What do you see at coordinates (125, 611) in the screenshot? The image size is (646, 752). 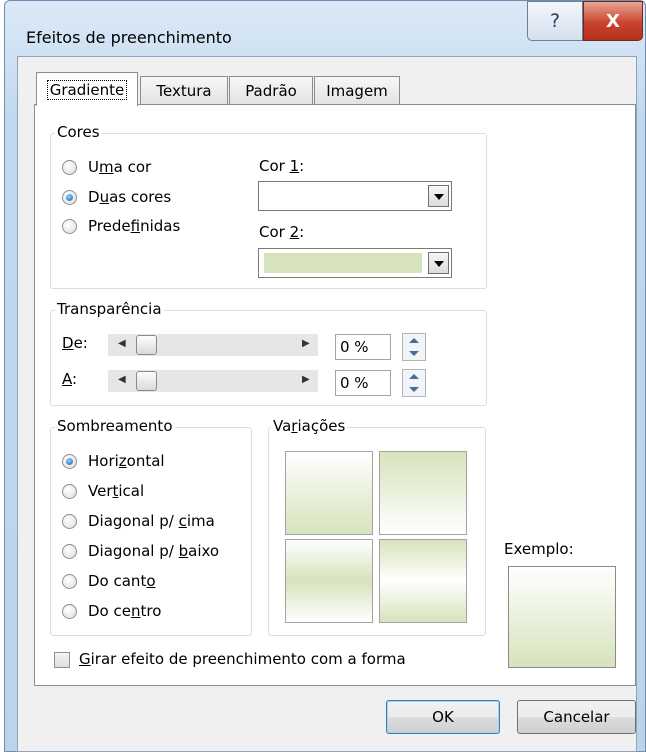 I see `radio-label: Do centro` at bounding box center [125, 611].